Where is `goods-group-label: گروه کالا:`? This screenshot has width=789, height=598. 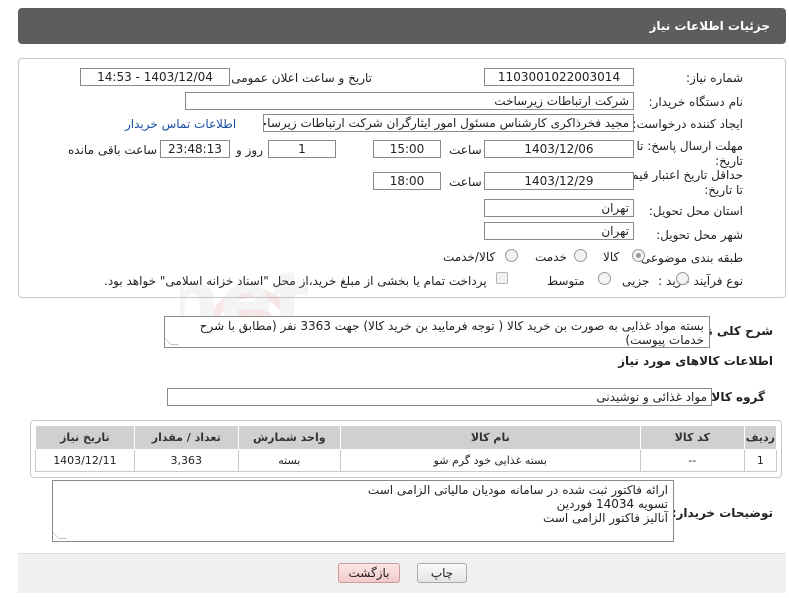 goods-group-label: گروه کالا: is located at coordinates (735, 397).